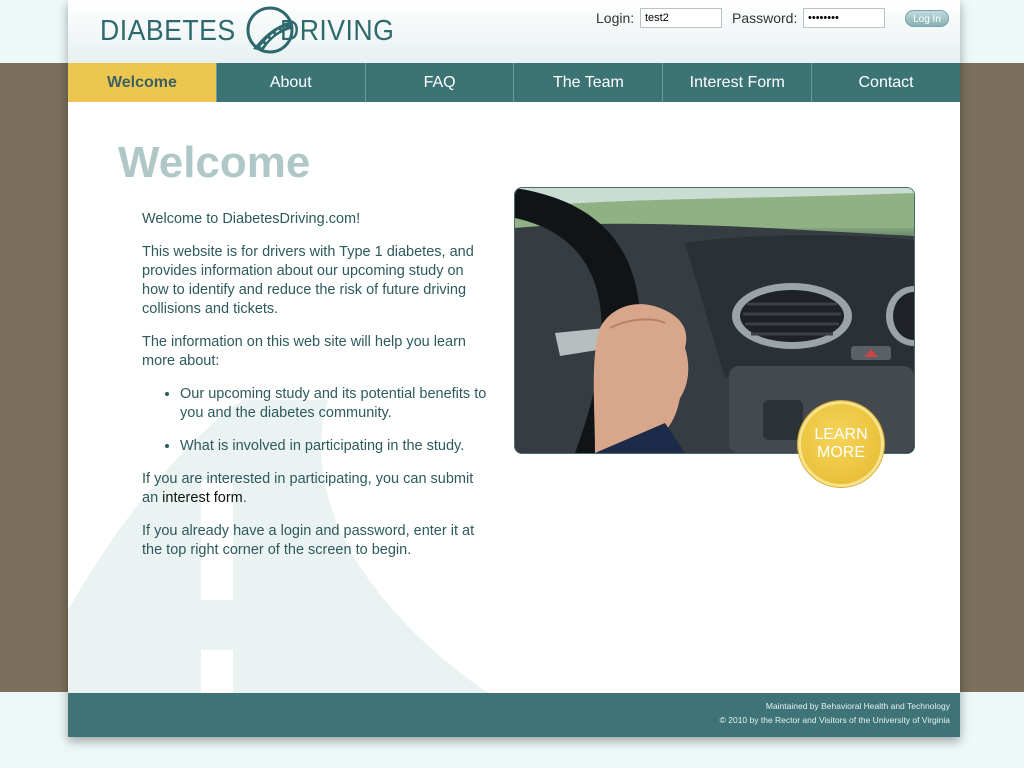 The image size is (1024, 768). What do you see at coordinates (765, 18) in the screenshot?
I see `password-label: Password:` at bounding box center [765, 18].